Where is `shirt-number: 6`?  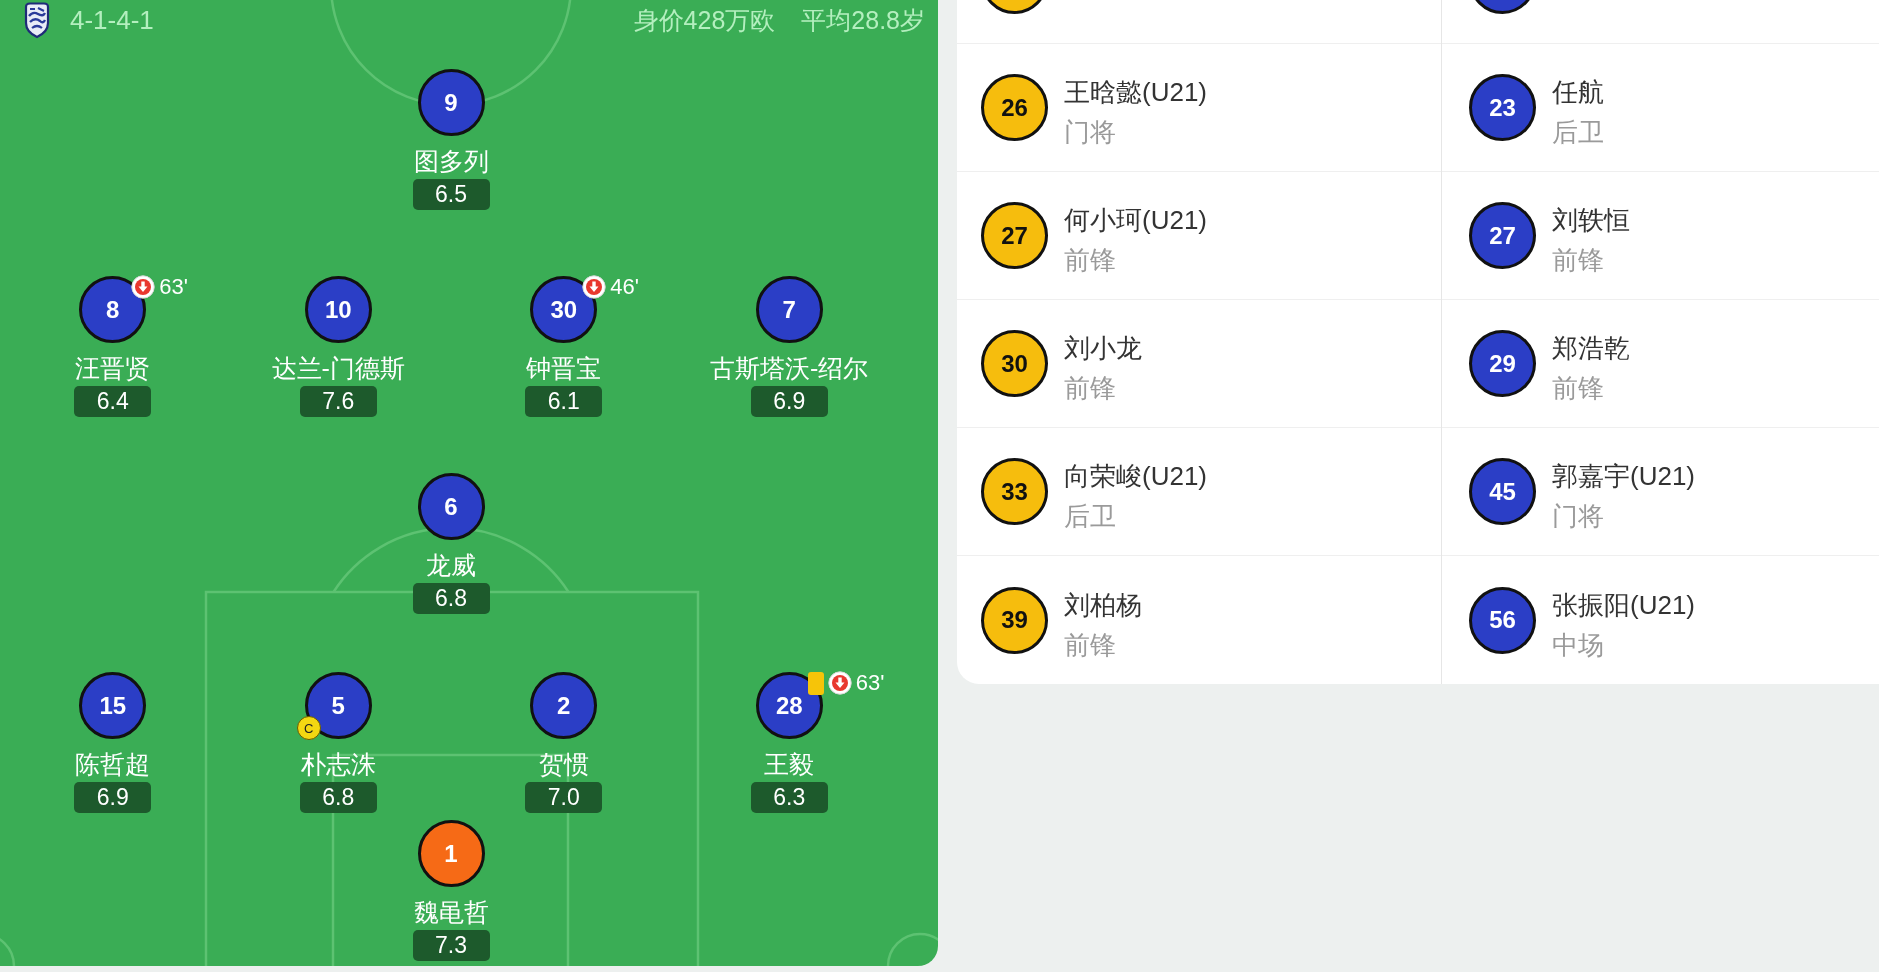
shirt-number: 6 is located at coordinates (451, 506).